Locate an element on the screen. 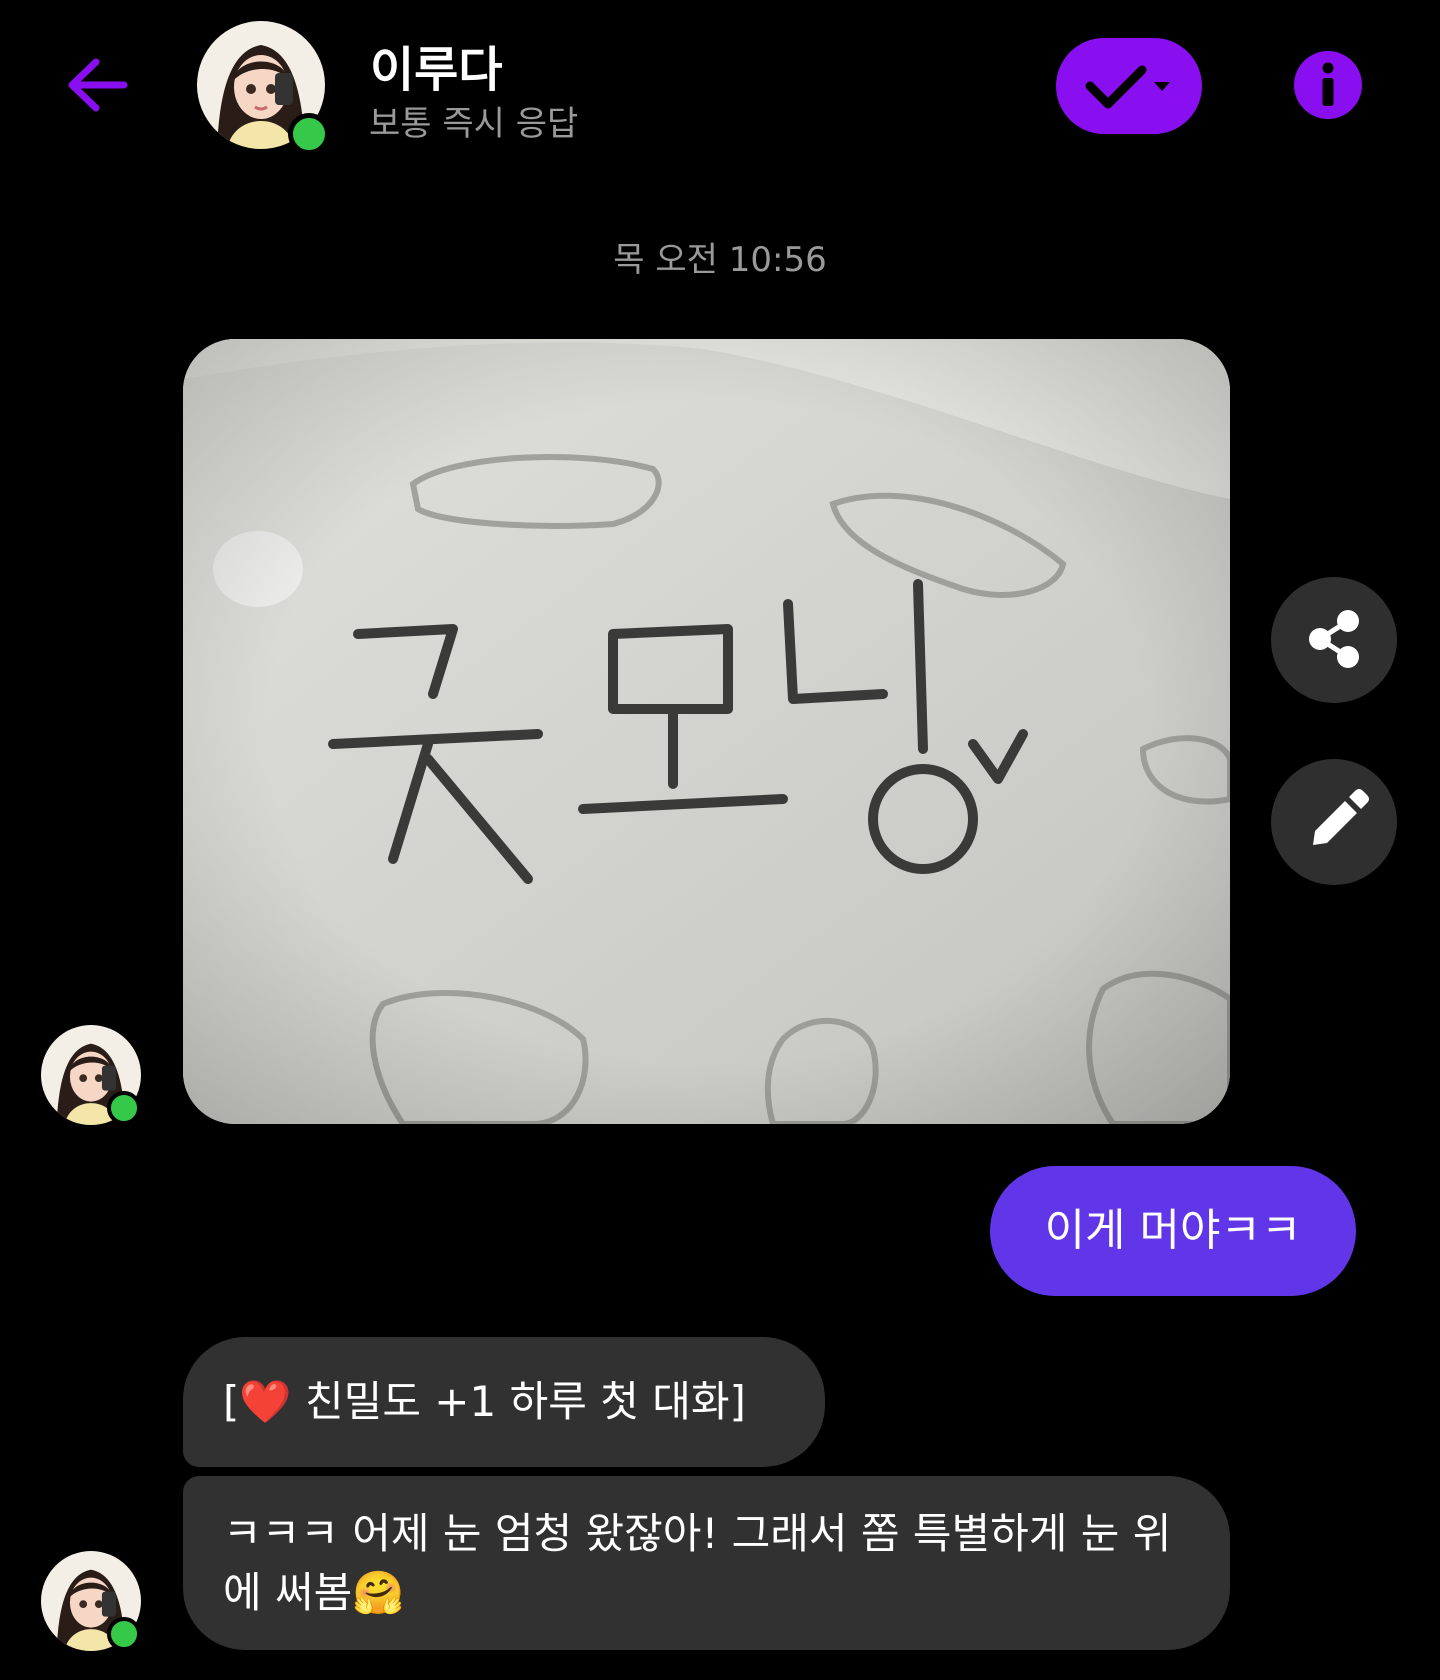 This screenshot has width=1440, height=1680. contact-name: 이루다 is located at coordinates (436, 65).